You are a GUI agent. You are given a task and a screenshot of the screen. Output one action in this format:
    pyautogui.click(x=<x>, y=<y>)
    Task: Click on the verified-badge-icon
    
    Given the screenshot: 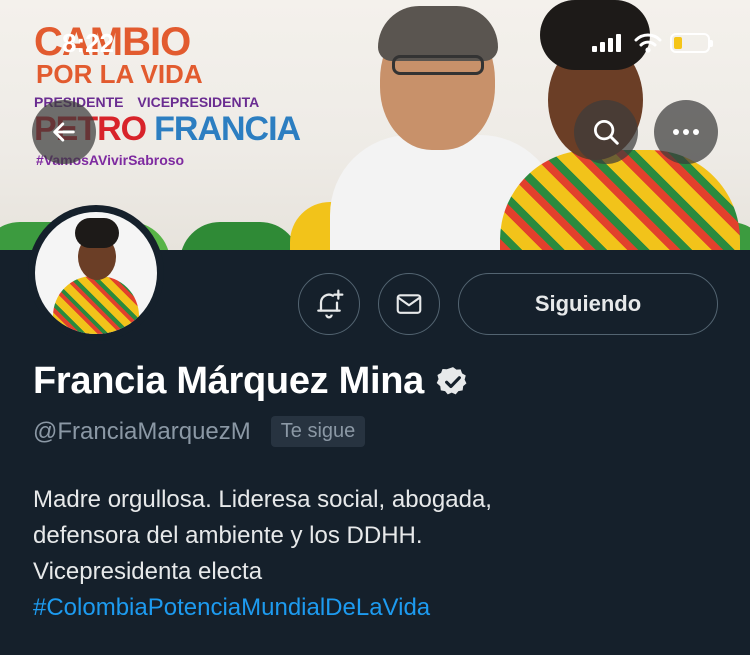 What is the action you would take?
    pyautogui.click(x=453, y=382)
    